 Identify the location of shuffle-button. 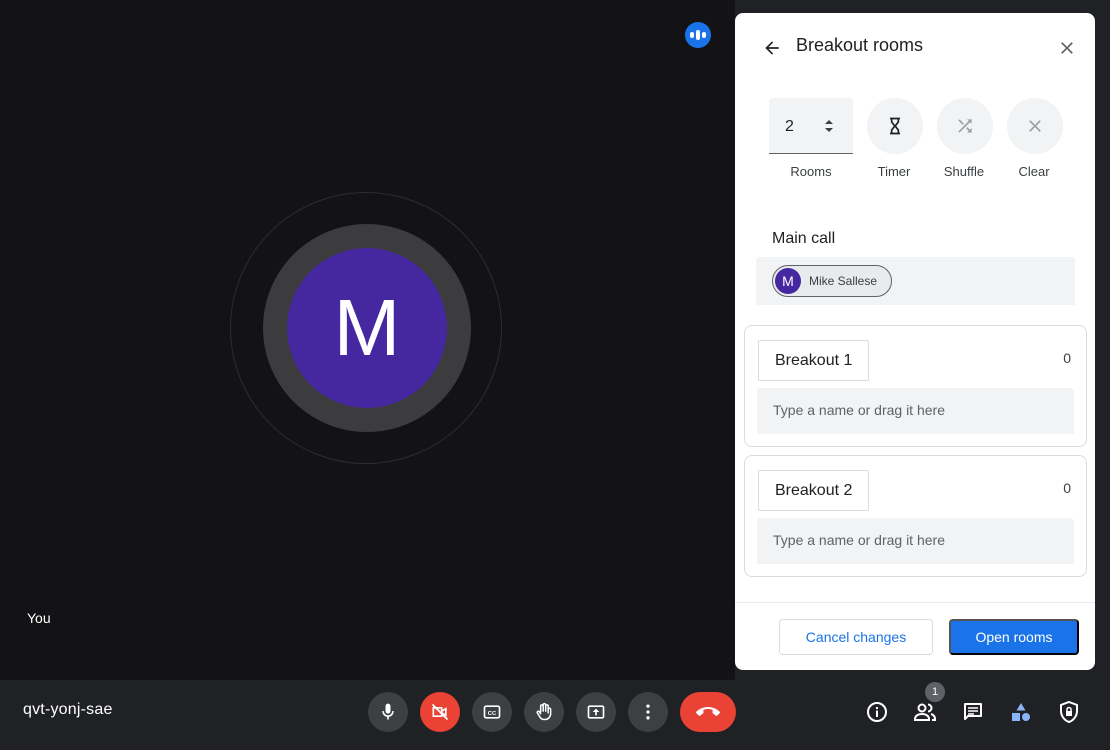
(965, 126).